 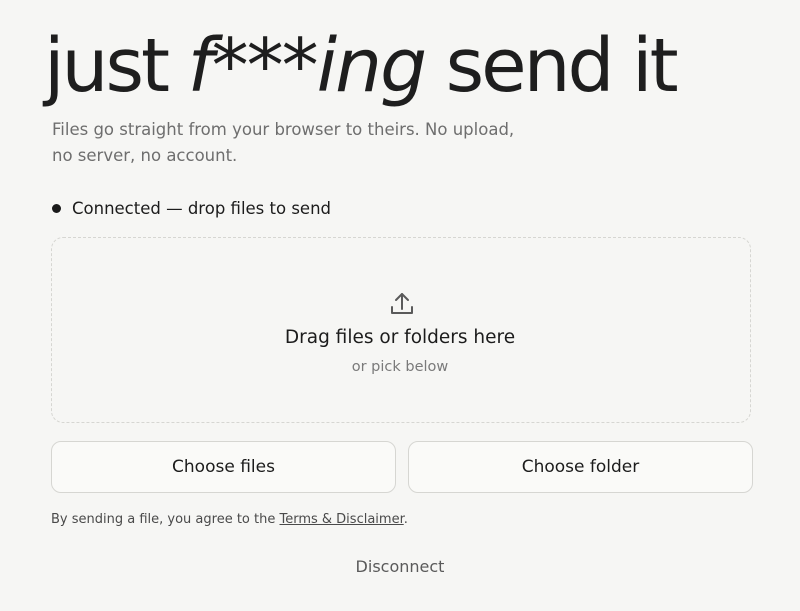 I want to click on hero-title: just f***ing send it, so click(x=361, y=66).